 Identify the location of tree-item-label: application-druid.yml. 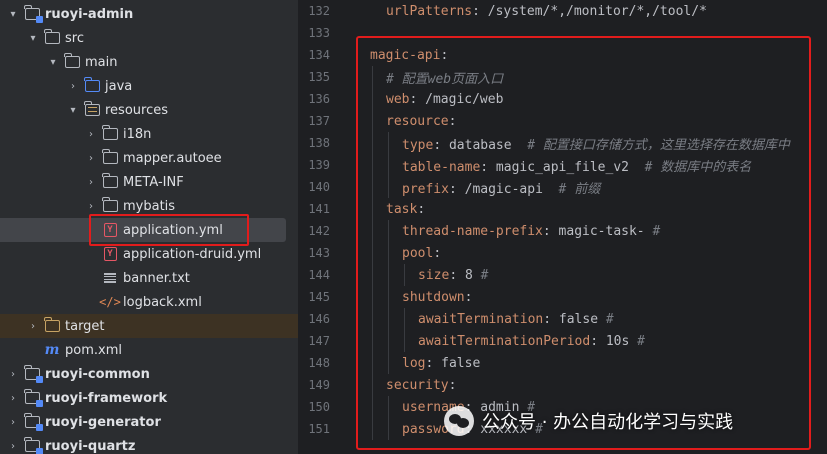
(192, 254).